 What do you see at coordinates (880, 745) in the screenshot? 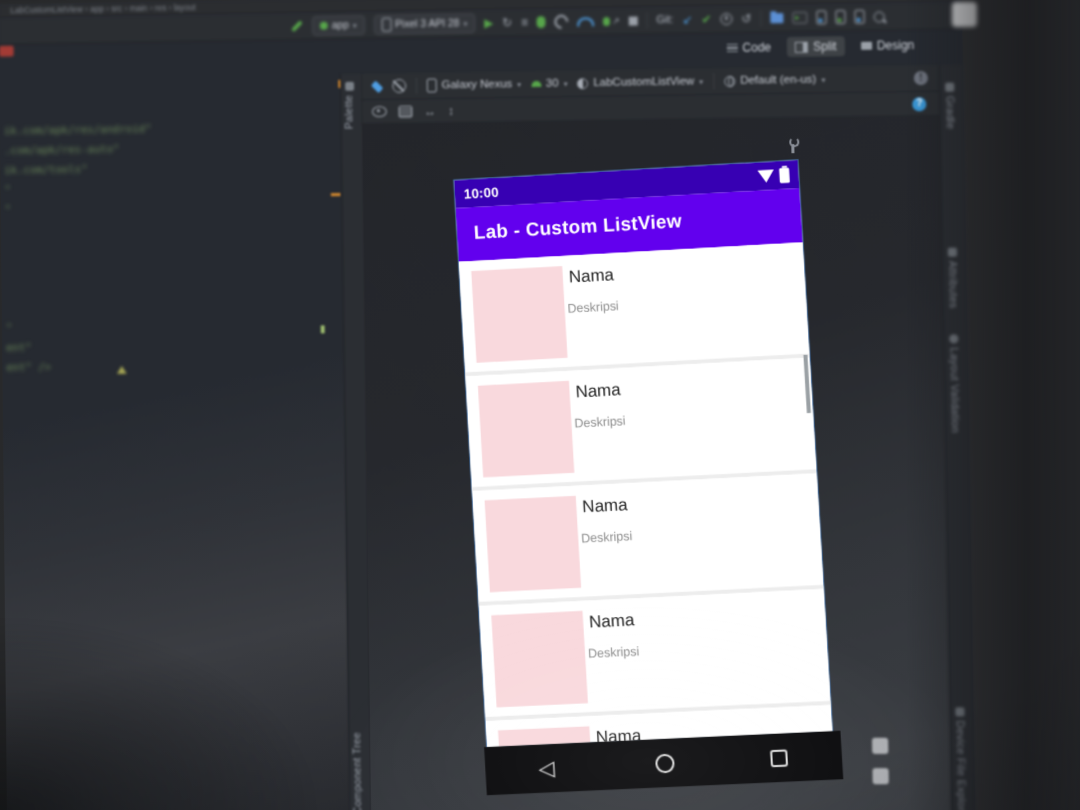
I see `zoom-in-button` at bounding box center [880, 745].